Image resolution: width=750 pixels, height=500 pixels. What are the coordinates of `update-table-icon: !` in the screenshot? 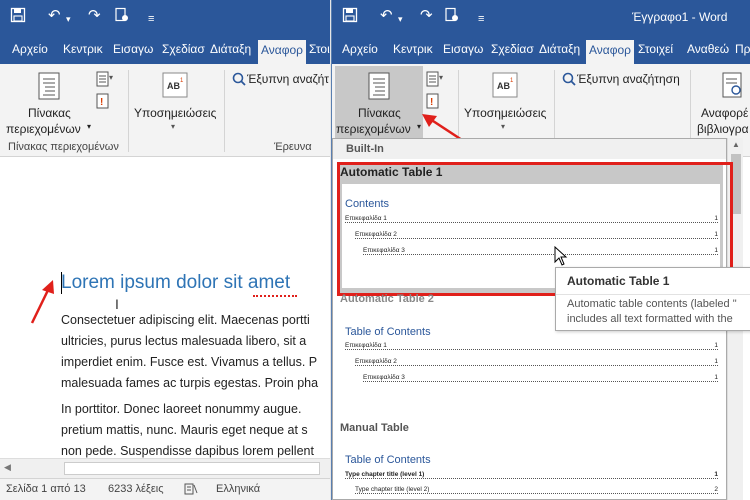 It's located at (104, 103).